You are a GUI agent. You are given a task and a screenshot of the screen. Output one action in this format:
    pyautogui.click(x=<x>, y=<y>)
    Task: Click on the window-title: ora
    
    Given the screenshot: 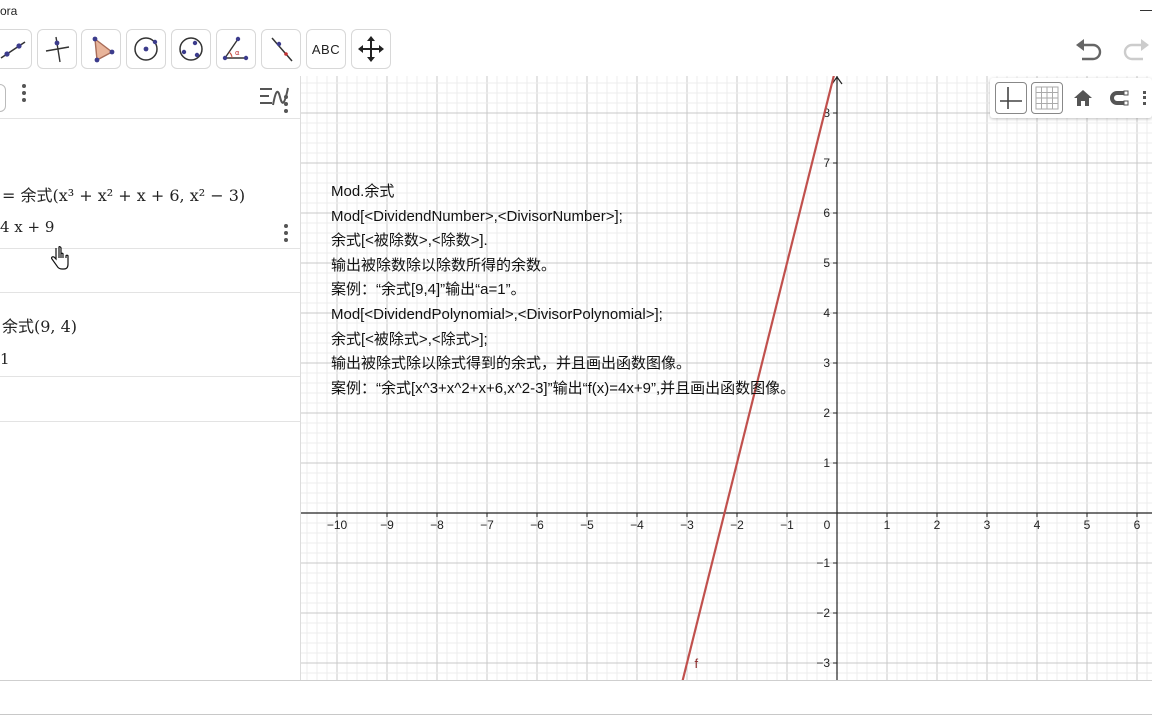 What is the action you would take?
    pyautogui.click(x=9, y=11)
    